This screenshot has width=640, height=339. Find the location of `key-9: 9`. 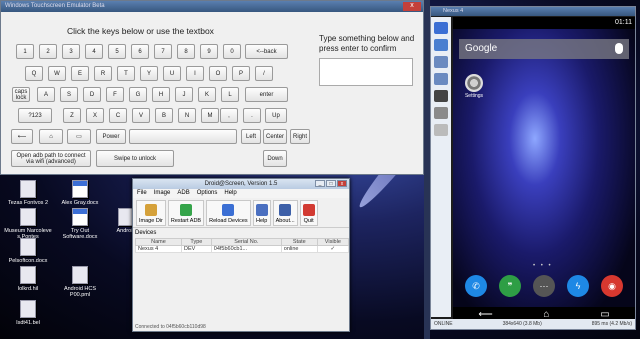

key-9: 9 is located at coordinates (209, 51).